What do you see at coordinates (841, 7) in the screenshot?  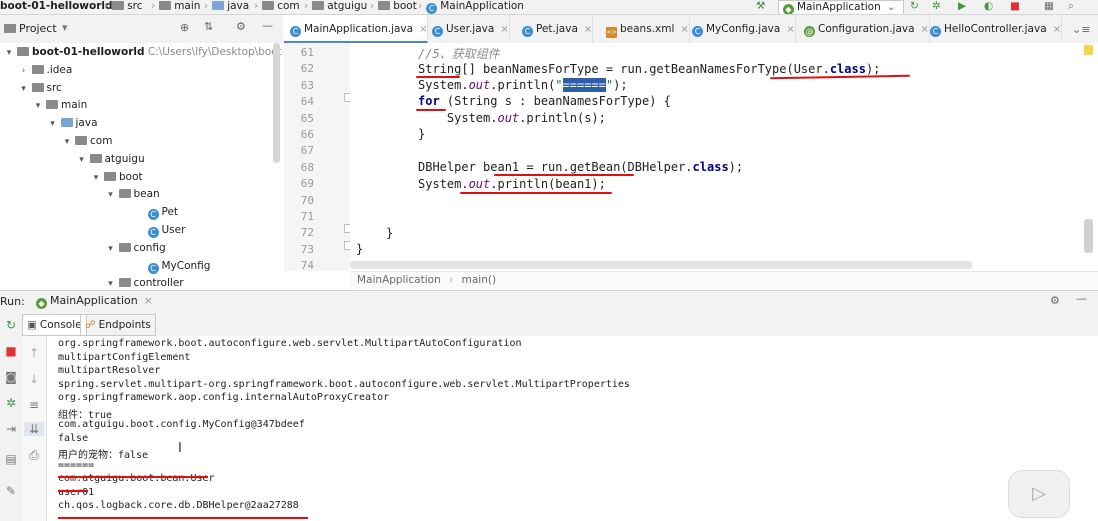 I see `run-config-select: ◆ MainApplication ⌄` at bounding box center [841, 7].